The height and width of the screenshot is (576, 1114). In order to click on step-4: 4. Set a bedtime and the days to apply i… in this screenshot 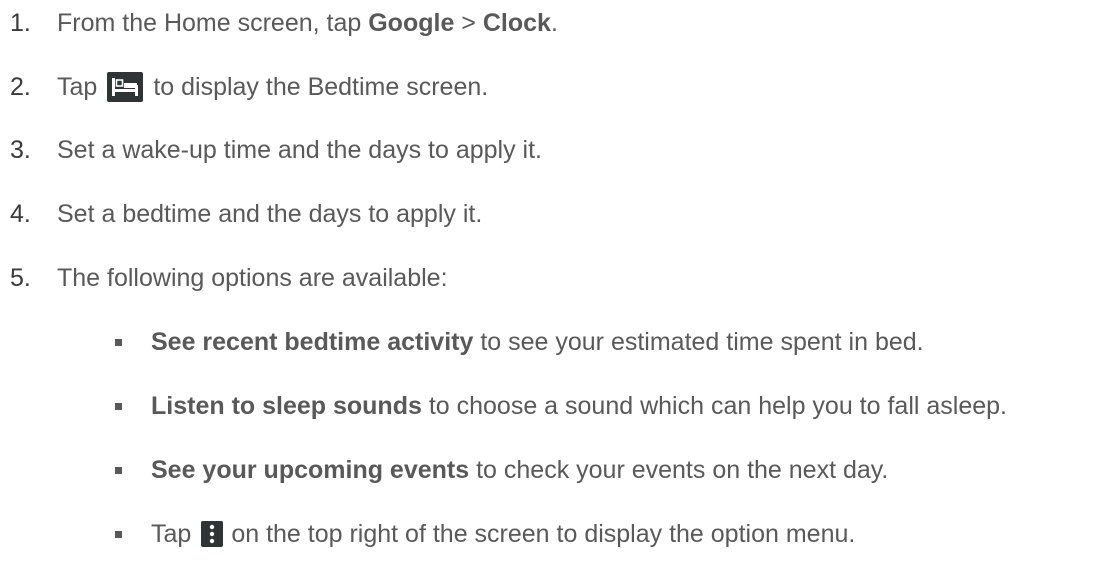, I will do `click(241, 214)`.